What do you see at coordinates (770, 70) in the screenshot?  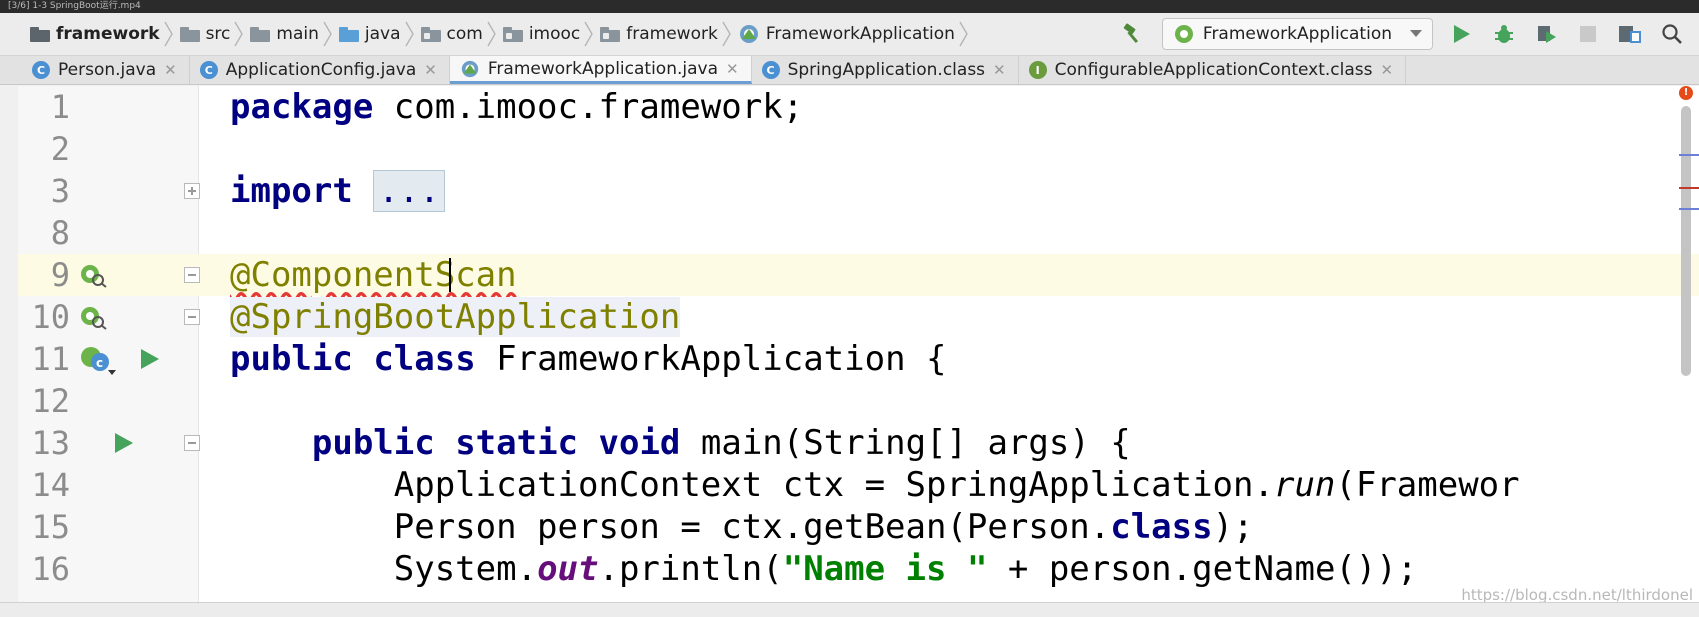 I see `compiled-class-icon: C` at bounding box center [770, 70].